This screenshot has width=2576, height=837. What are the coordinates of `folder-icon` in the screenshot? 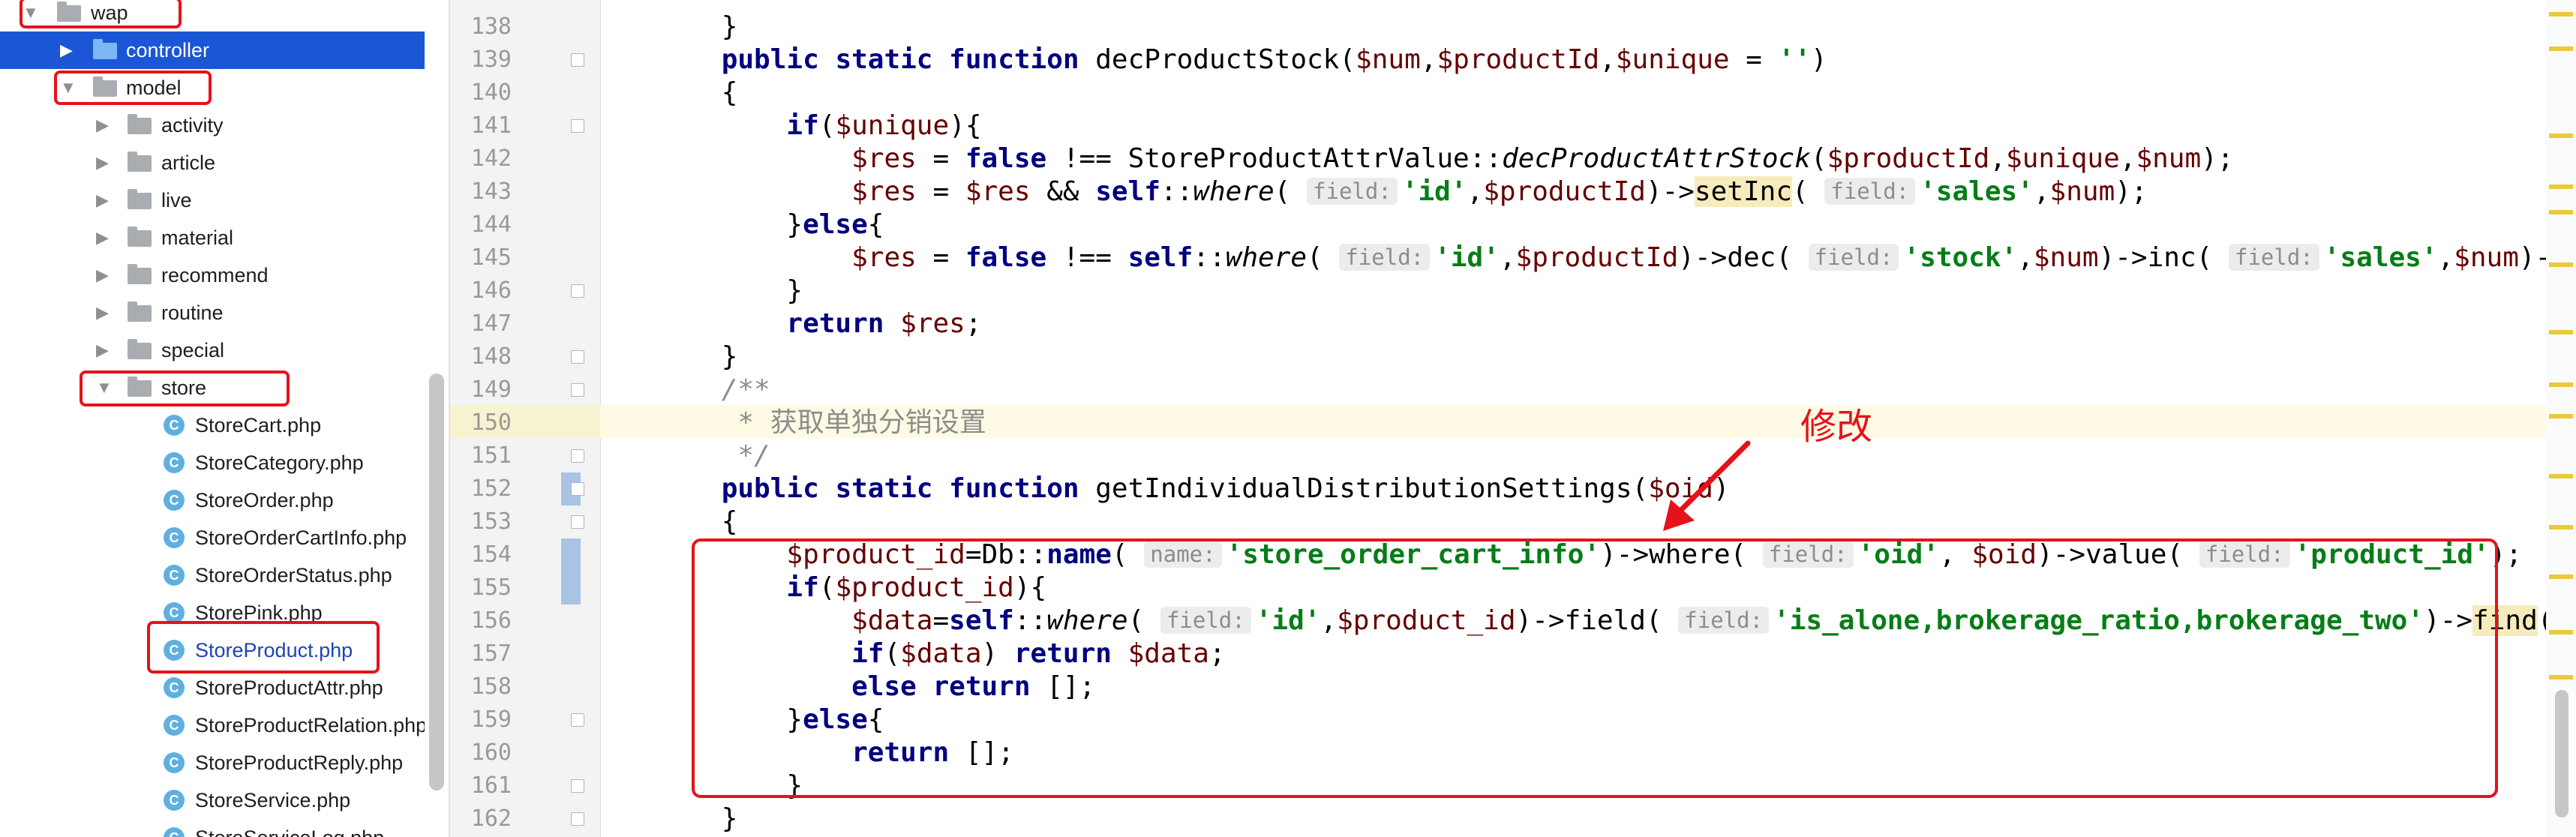 It's located at (140, 199).